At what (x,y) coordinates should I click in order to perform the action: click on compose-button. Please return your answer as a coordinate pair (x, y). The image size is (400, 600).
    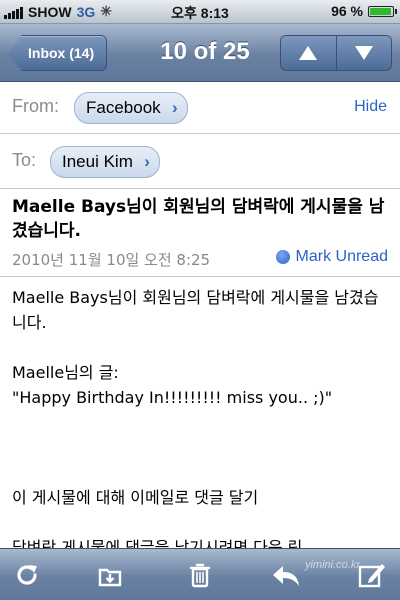
    Looking at the image, I should click on (372, 575).